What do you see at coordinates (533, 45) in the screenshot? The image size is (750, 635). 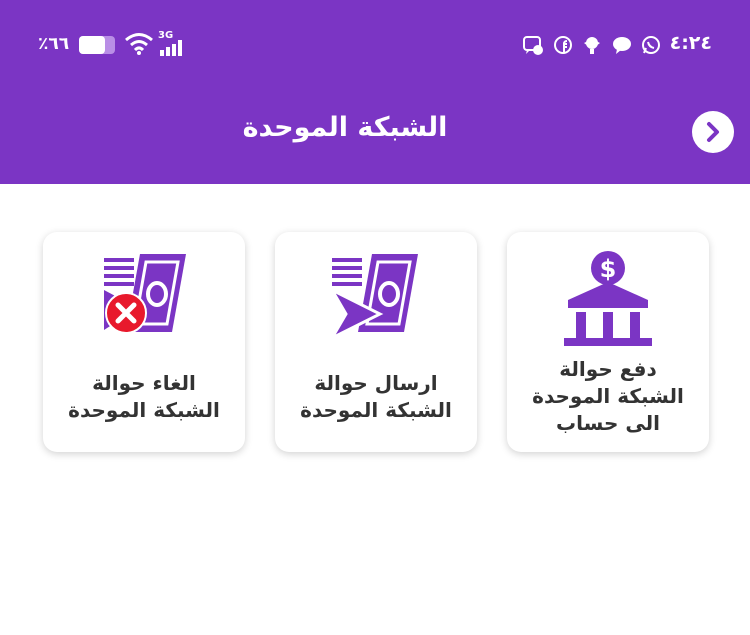 I see `messenger-icon` at bounding box center [533, 45].